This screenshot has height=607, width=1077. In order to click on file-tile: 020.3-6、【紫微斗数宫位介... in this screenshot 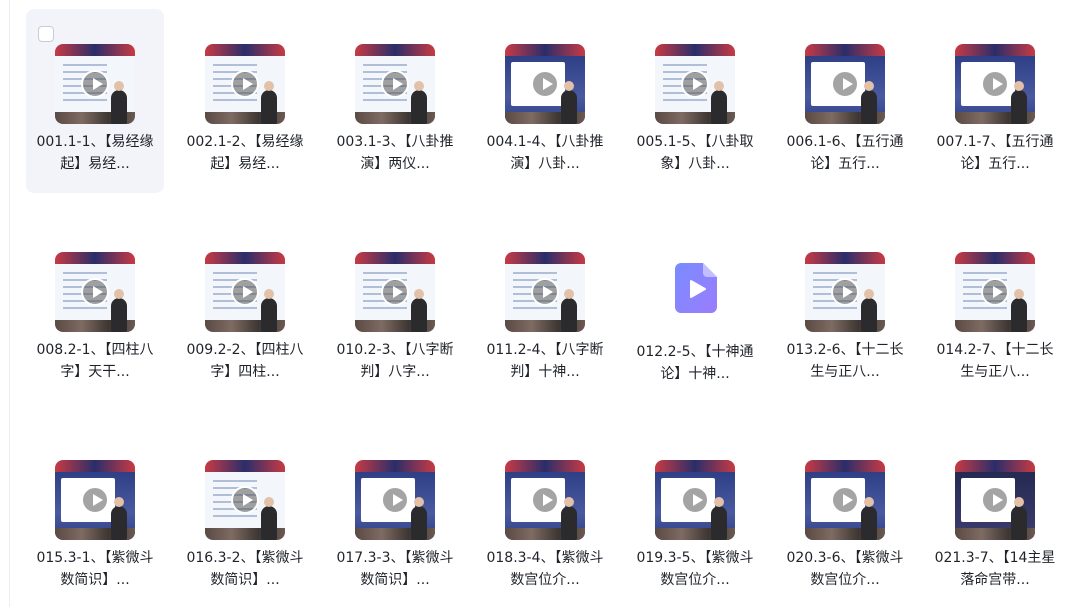, I will do `click(845, 516)`.